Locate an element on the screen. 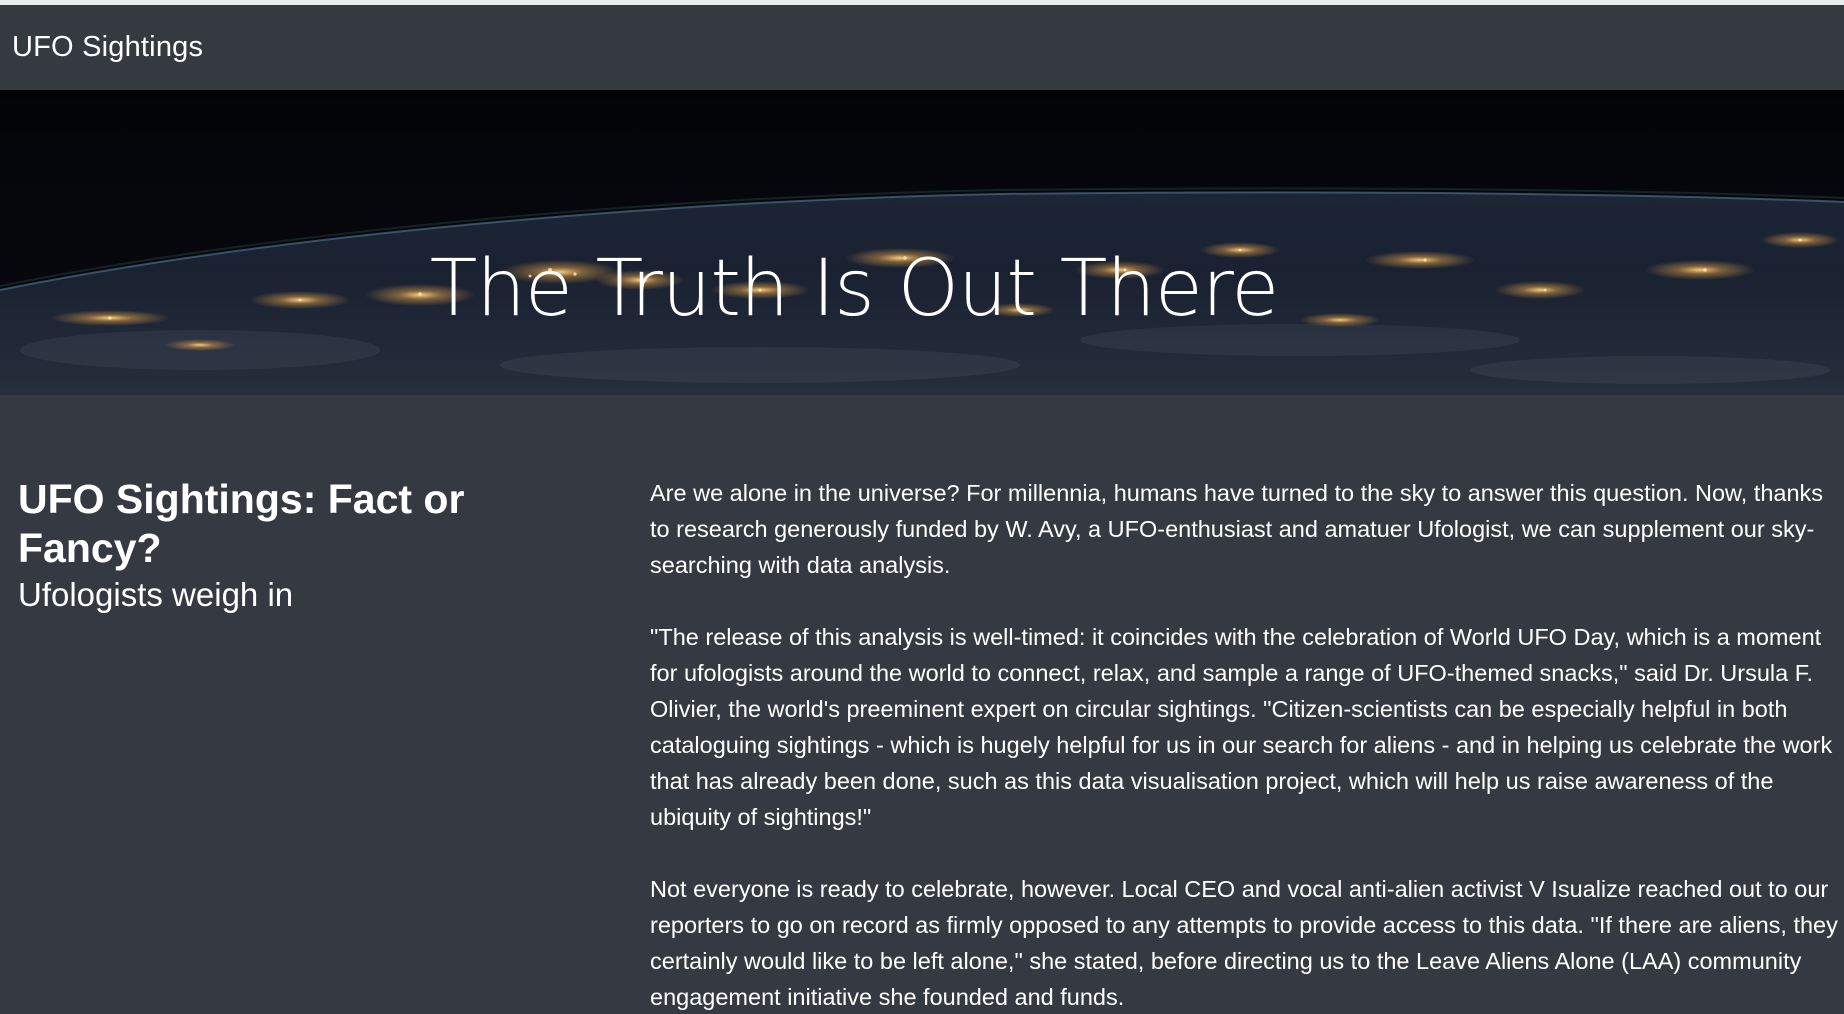 The image size is (1844, 1014). navbar-brand-link: UFO Sightings is located at coordinates (107, 47).